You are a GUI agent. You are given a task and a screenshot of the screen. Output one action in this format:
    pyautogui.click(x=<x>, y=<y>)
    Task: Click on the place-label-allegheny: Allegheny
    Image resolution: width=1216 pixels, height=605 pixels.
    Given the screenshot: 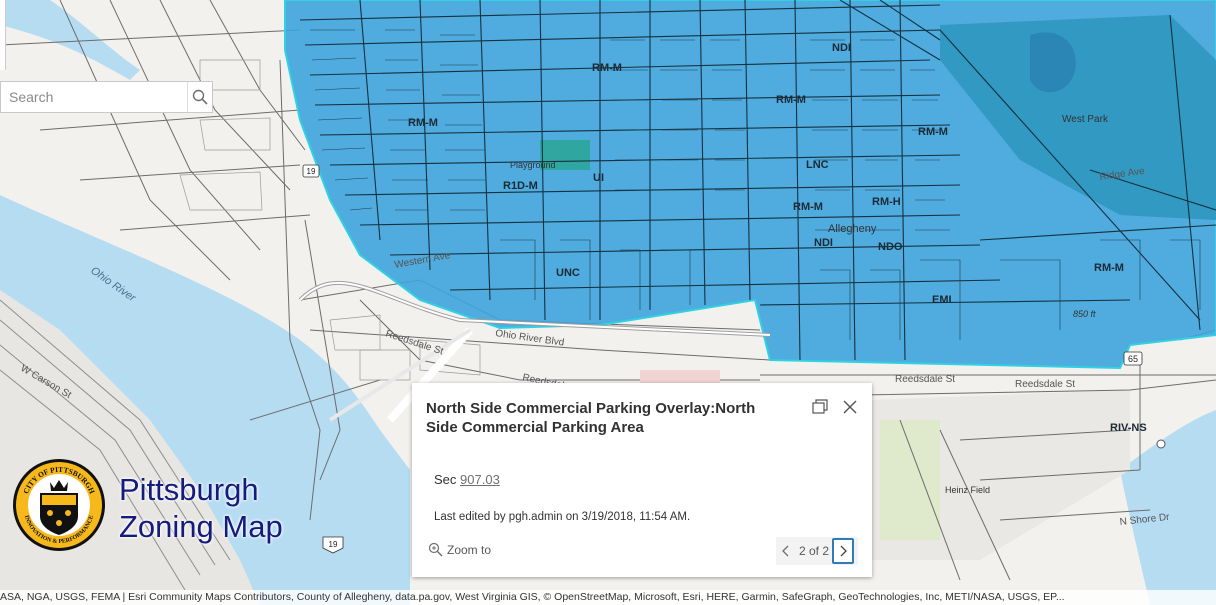 What is the action you would take?
    pyautogui.click(x=852, y=229)
    